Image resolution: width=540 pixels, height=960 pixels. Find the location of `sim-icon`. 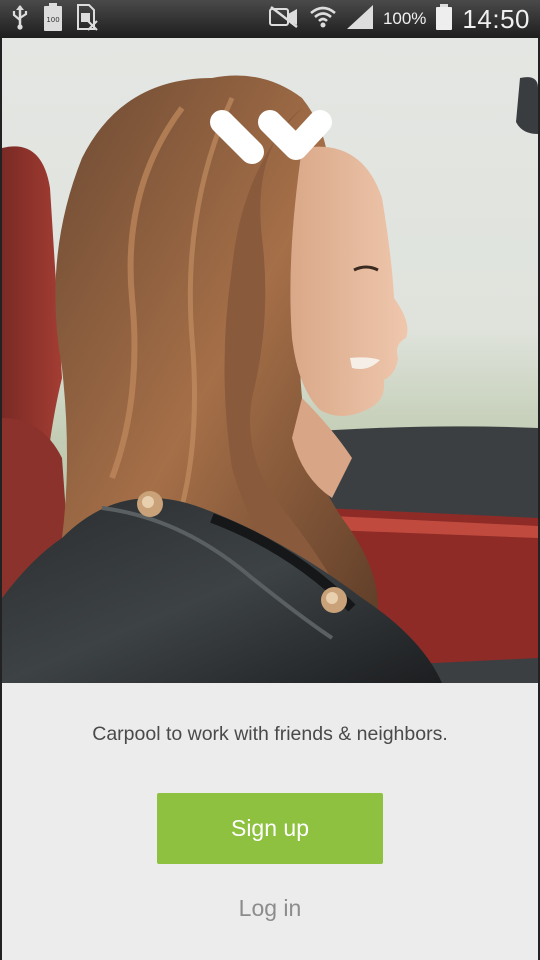

sim-icon is located at coordinates (87, 19).